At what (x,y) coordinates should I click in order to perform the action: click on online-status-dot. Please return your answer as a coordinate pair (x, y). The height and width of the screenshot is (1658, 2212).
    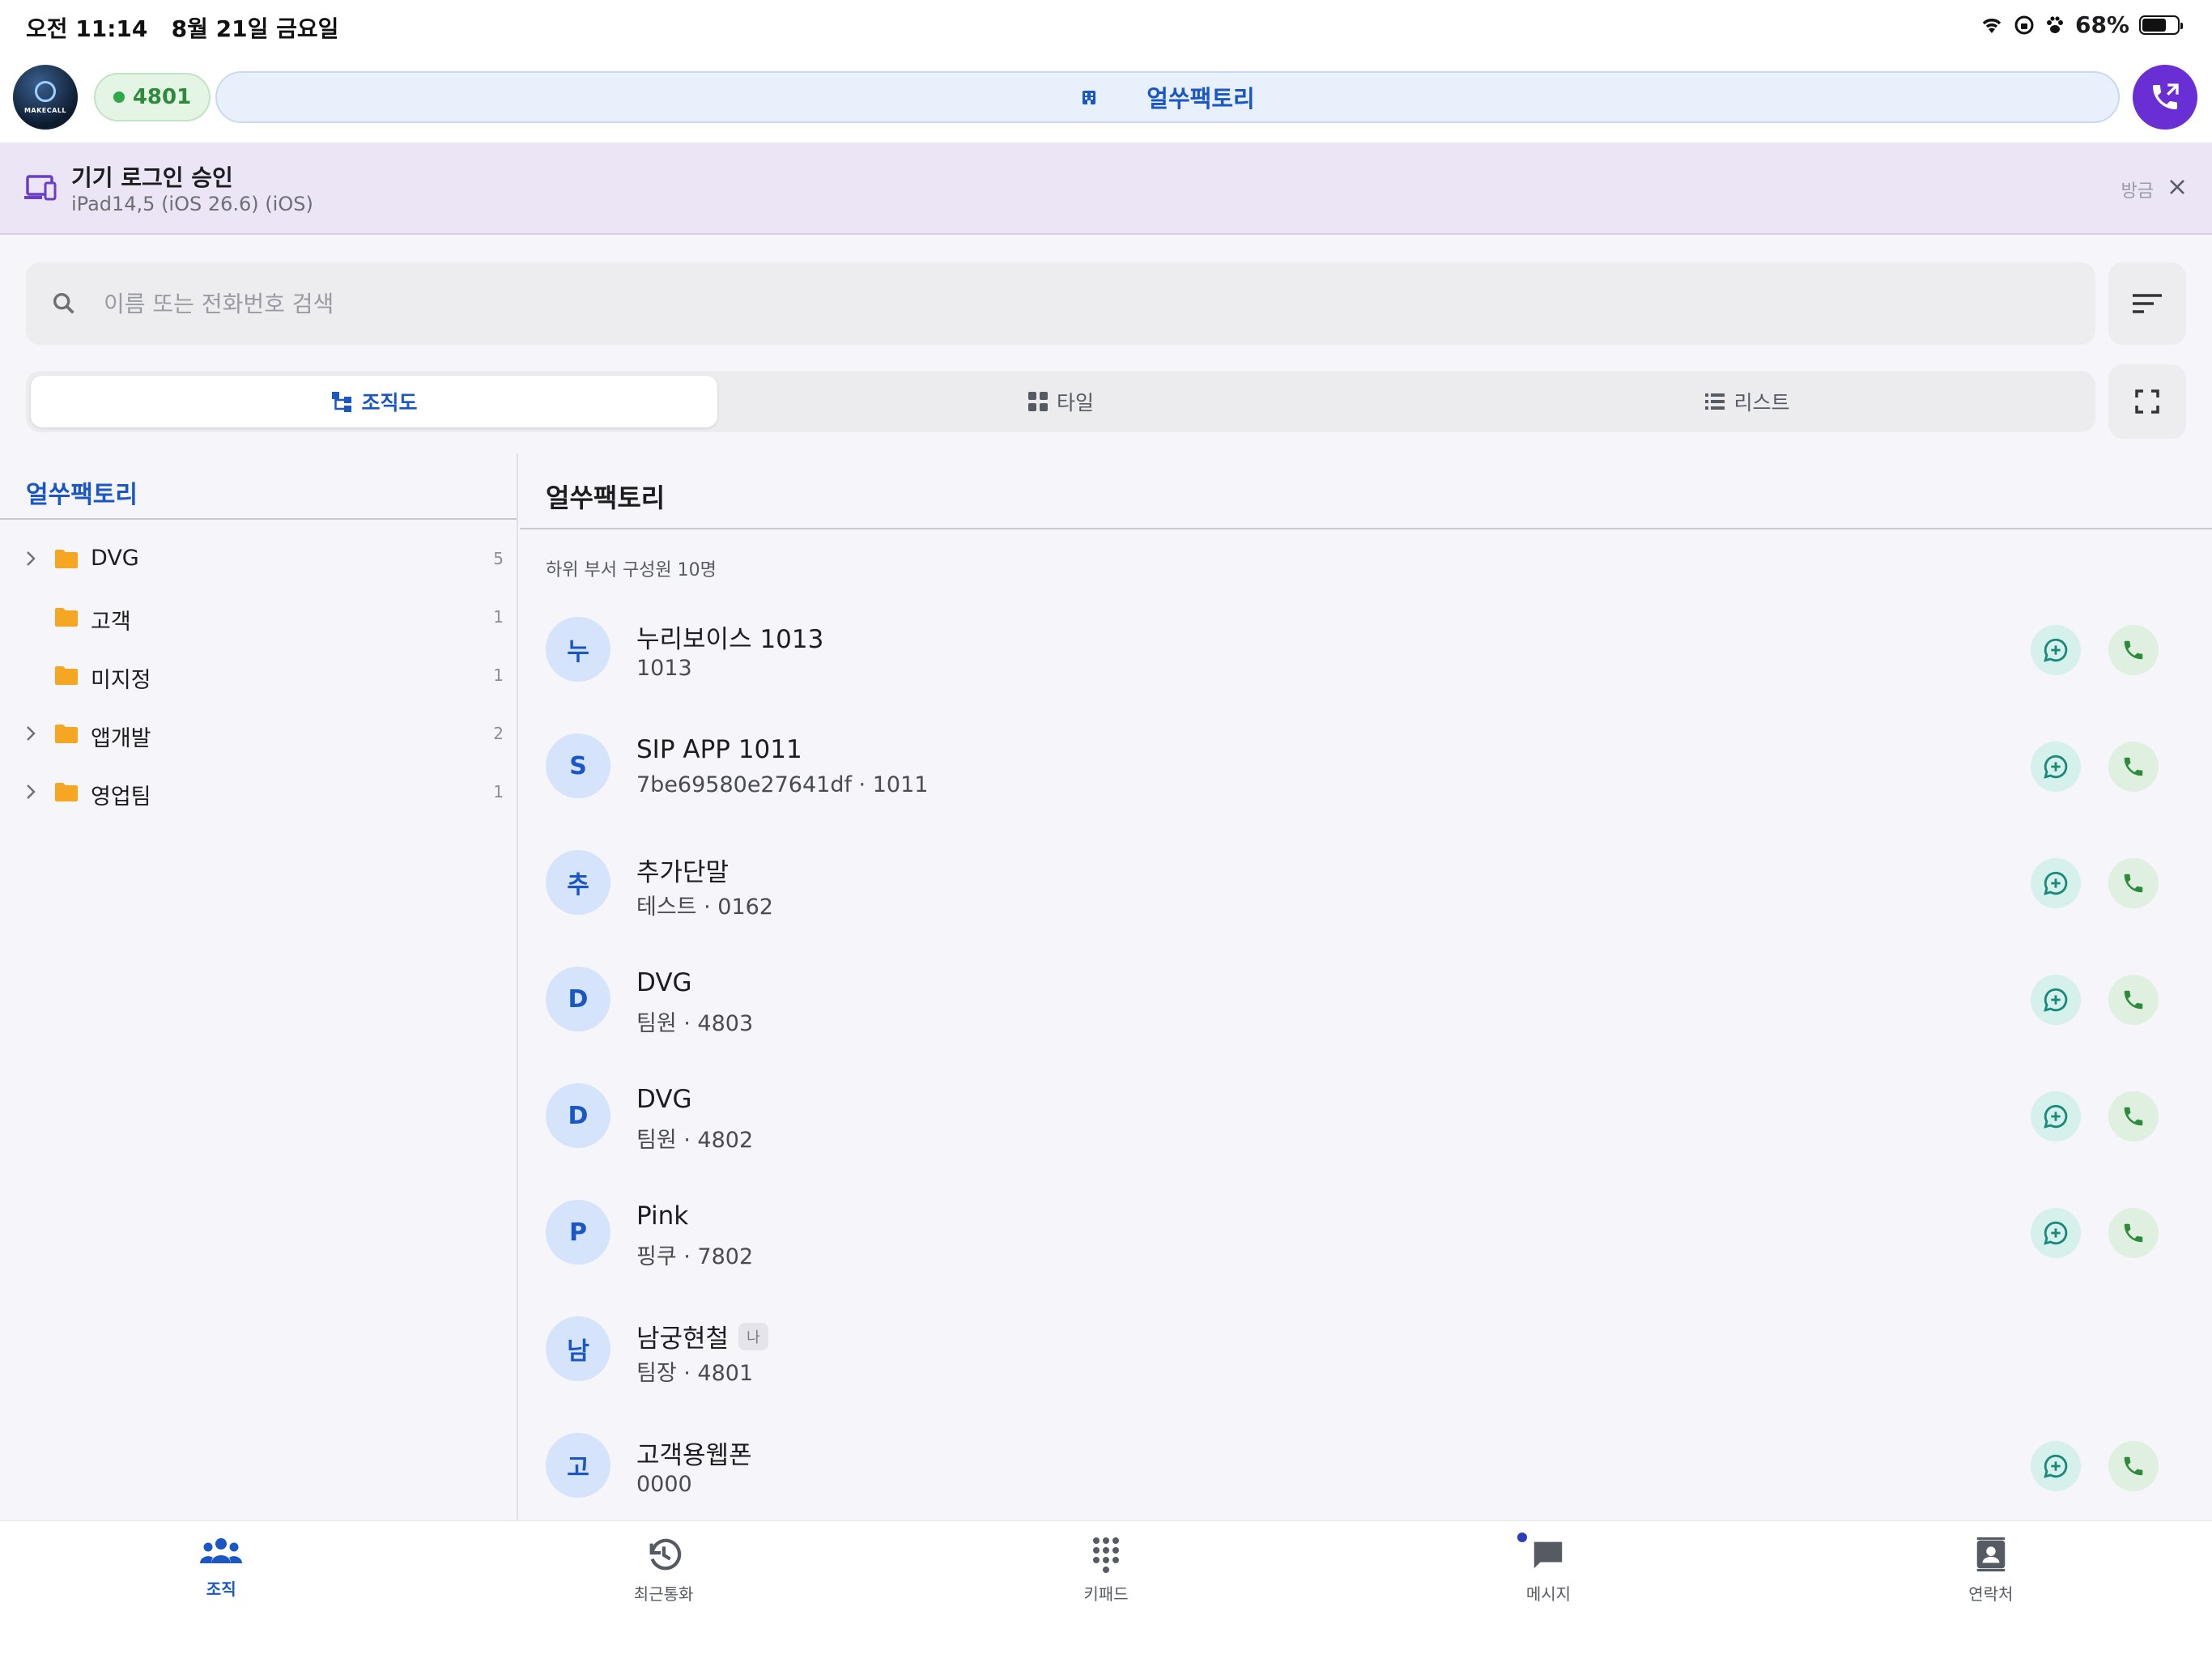
    Looking at the image, I should click on (119, 97).